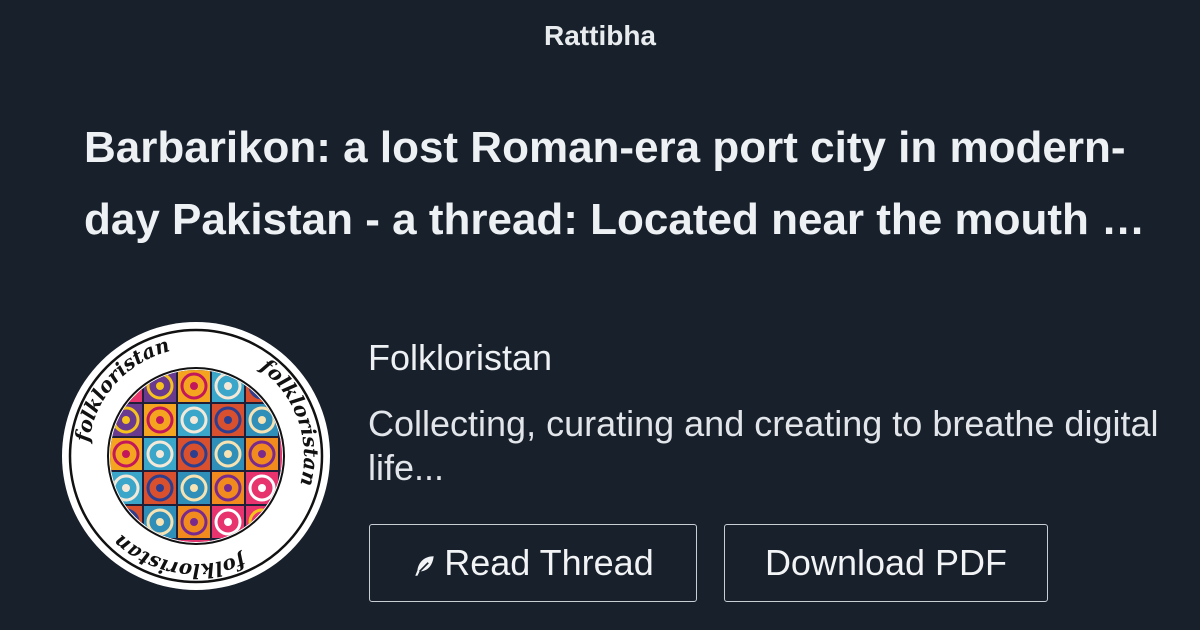  I want to click on author-avatar: folkloristan folkloristan folkloristan, so click(196, 456).